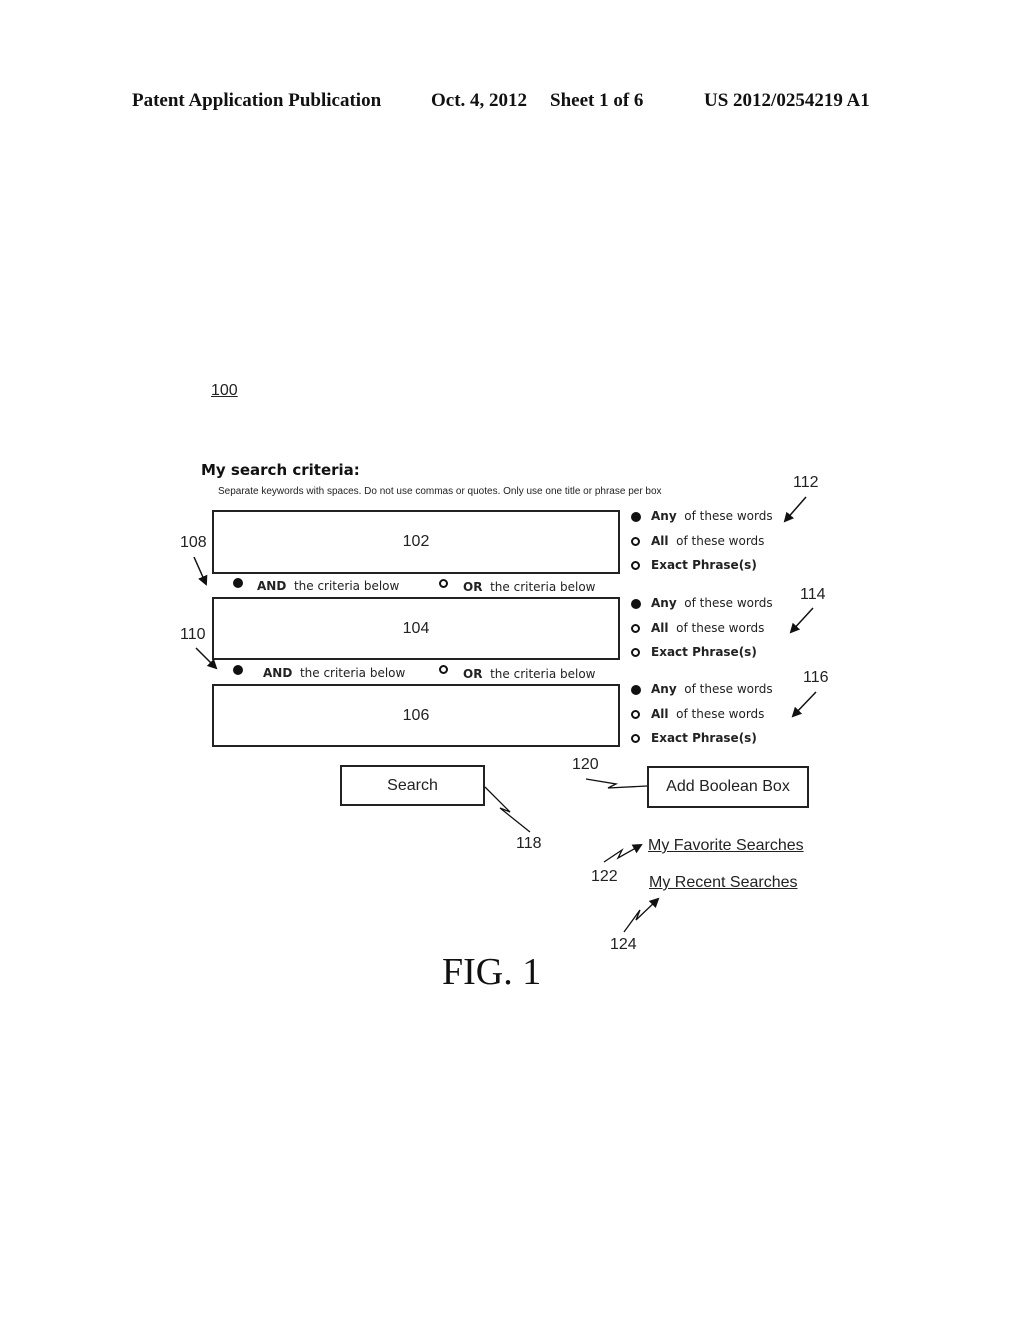  What do you see at coordinates (585, 764) in the screenshot?
I see `ref-120: 120` at bounding box center [585, 764].